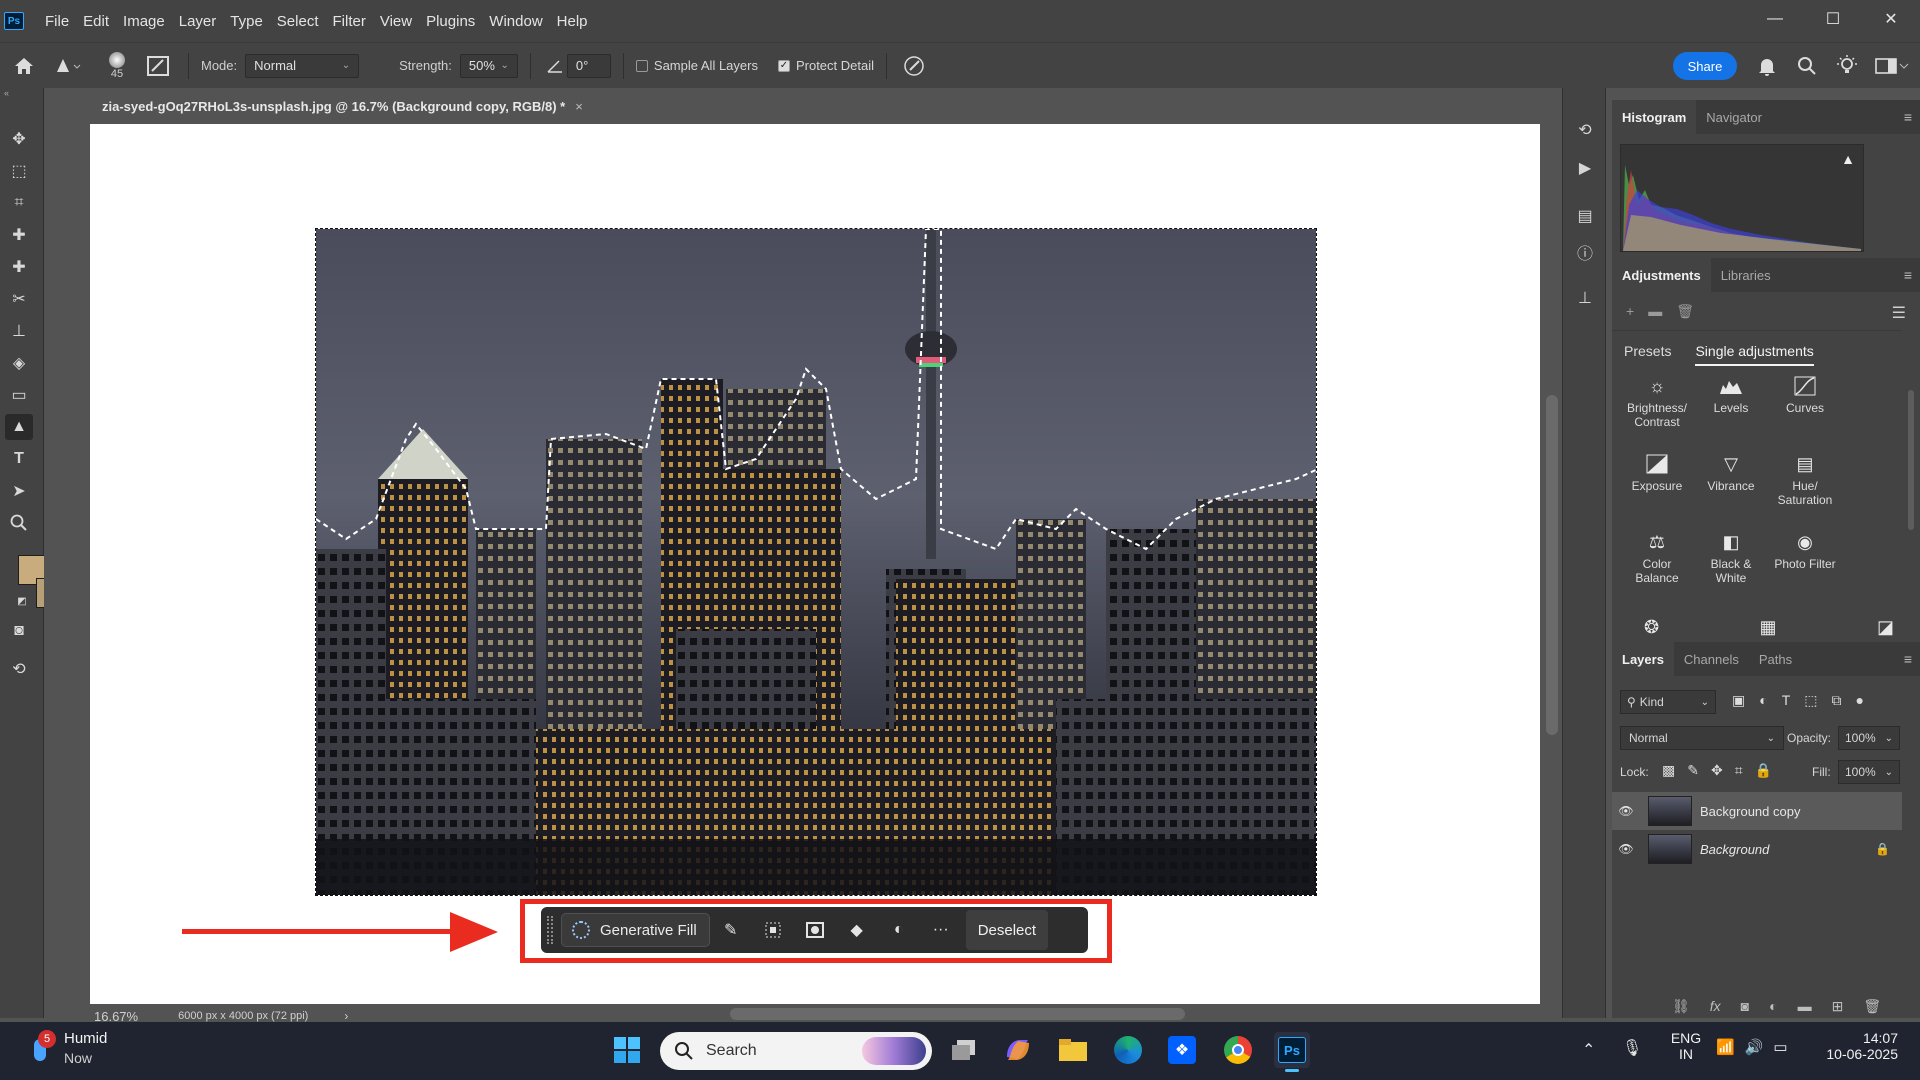 The height and width of the screenshot is (1080, 1920). I want to click on modify-selection-icon: ✎, so click(731, 930).